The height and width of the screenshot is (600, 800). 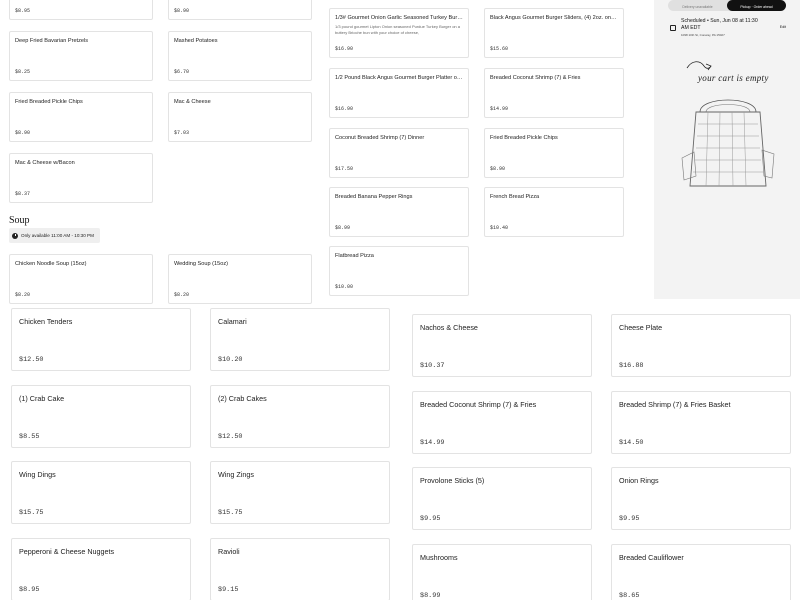 What do you see at coordinates (631, 443) in the screenshot?
I see `item-price: $14.50` at bounding box center [631, 443].